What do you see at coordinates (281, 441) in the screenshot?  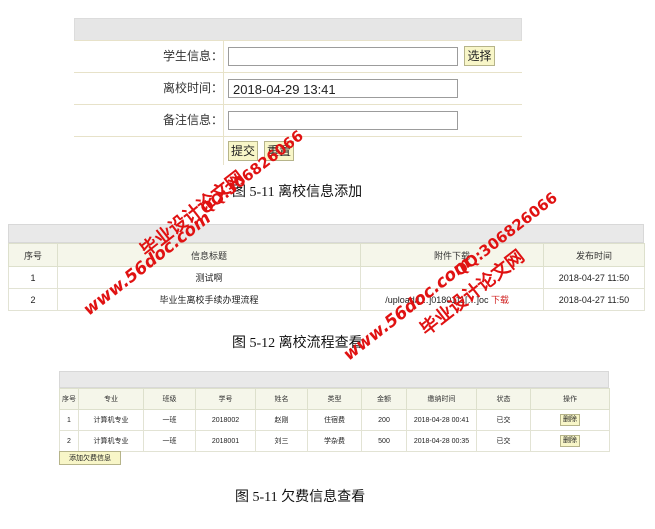 I see `row-name: 刘三` at bounding box center [281, 441].